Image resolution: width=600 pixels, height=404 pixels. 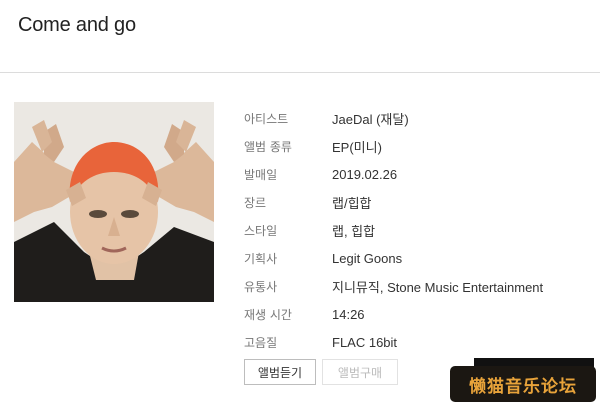 I want to click on detail-label: 발매일, so click(x=261, y=174).